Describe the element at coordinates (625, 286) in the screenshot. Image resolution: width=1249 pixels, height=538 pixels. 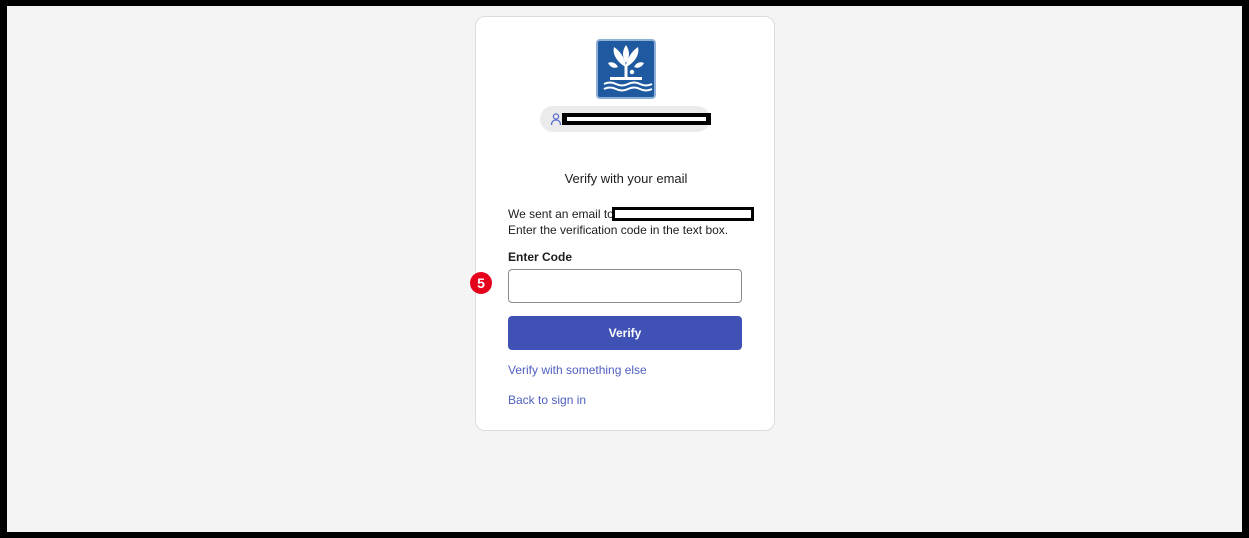
I see `verification-code-input` at that location.